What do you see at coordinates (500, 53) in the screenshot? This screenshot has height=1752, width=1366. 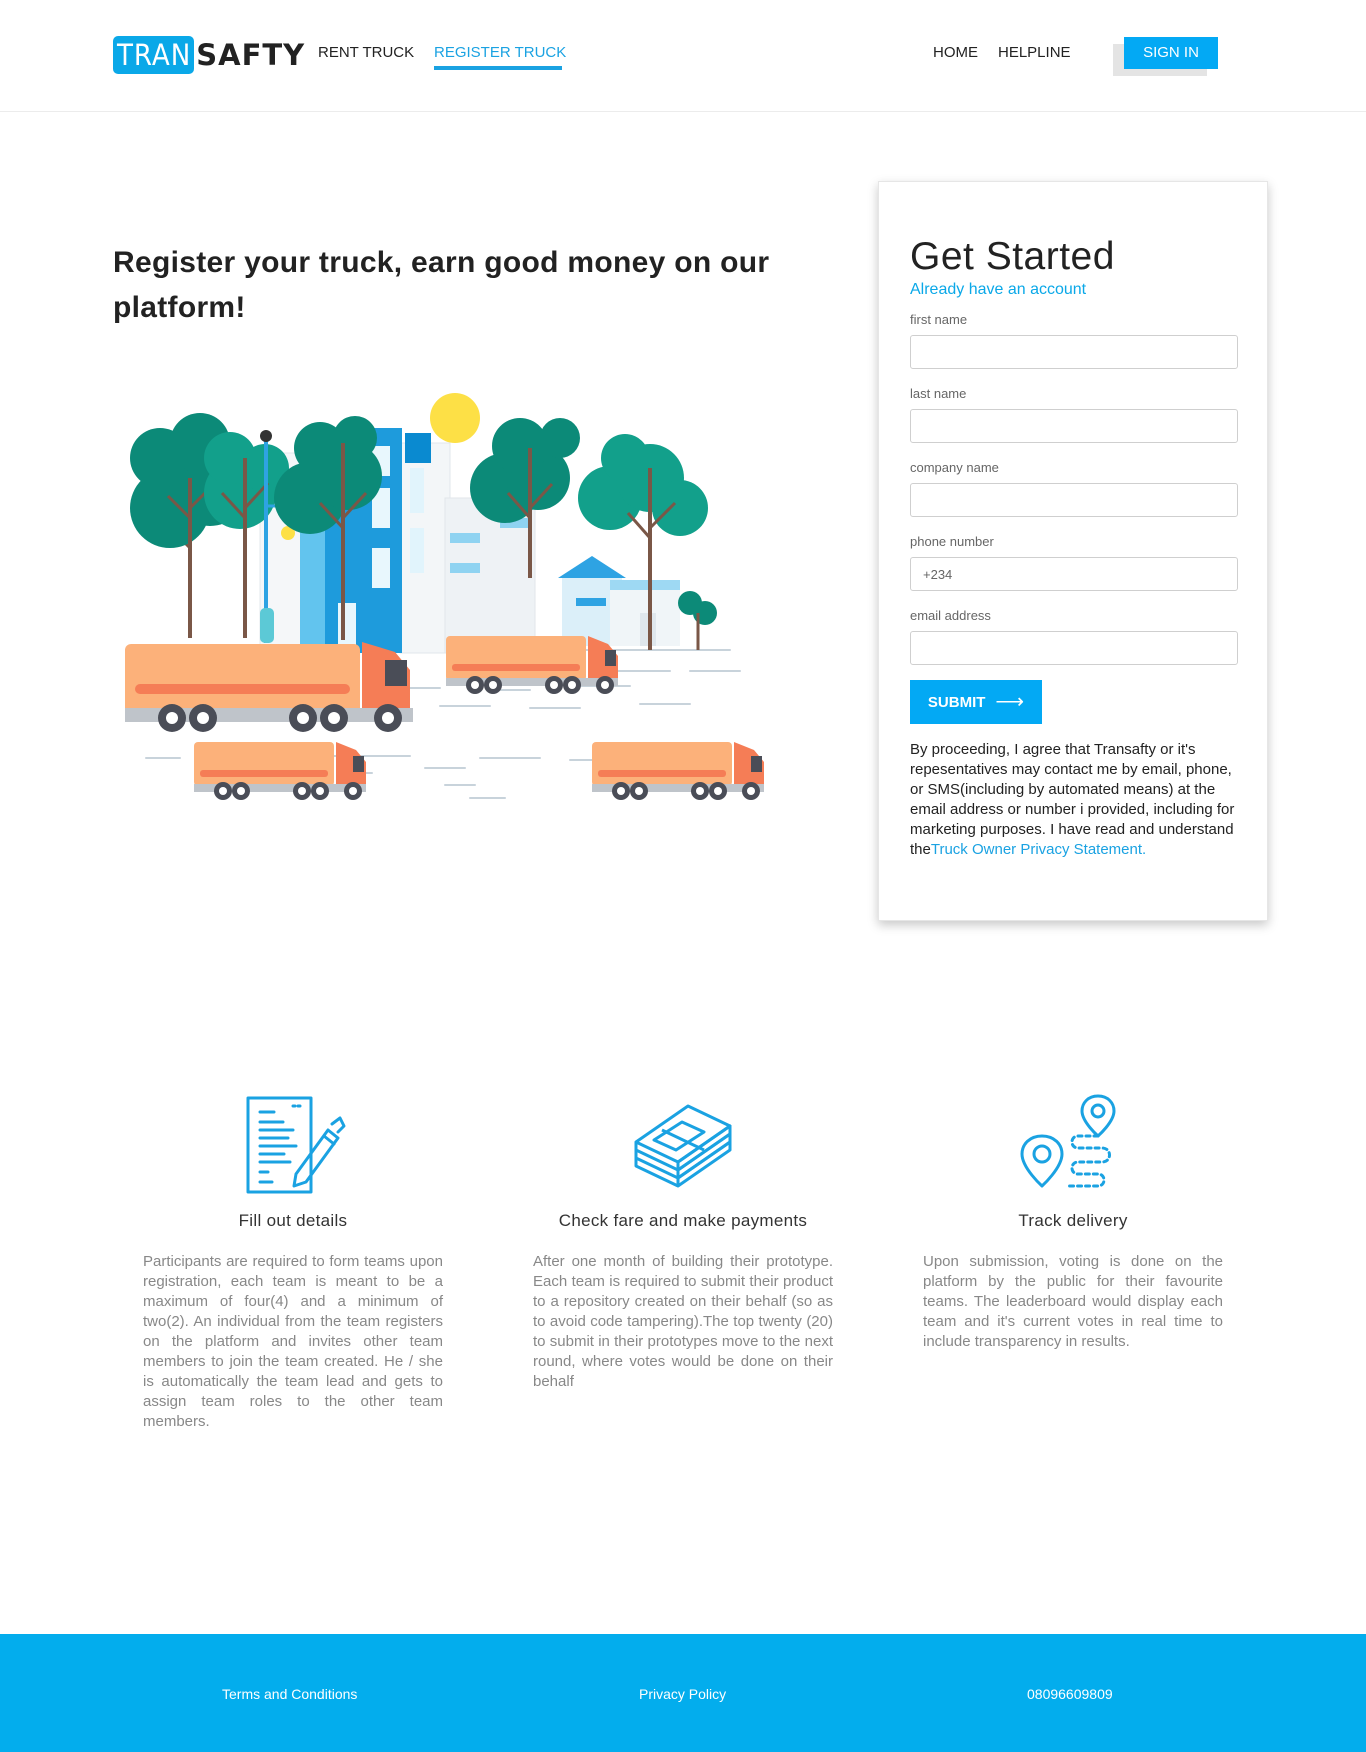 I see `nav-register-truck: REGISTER TRUCK` at bounding box center [500, 53].